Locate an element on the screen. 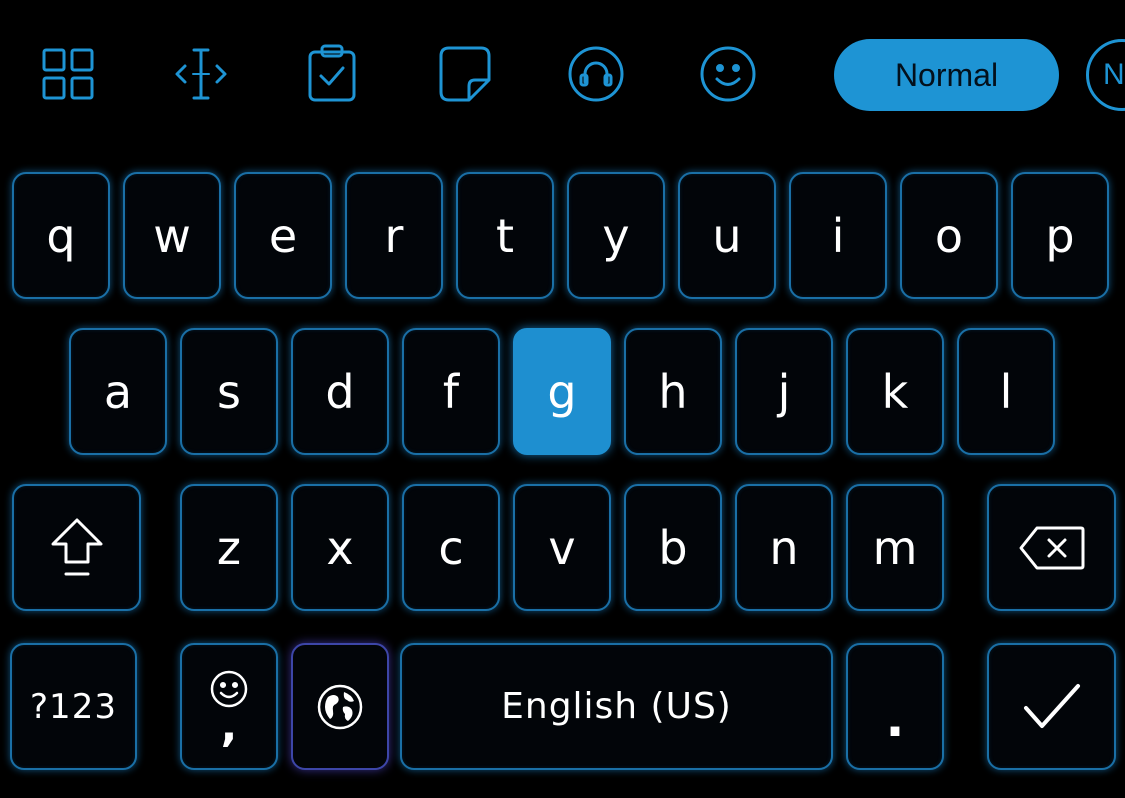 This screenshot has height=798, width=1125. key-t: t is located at coordinates (505, 235).